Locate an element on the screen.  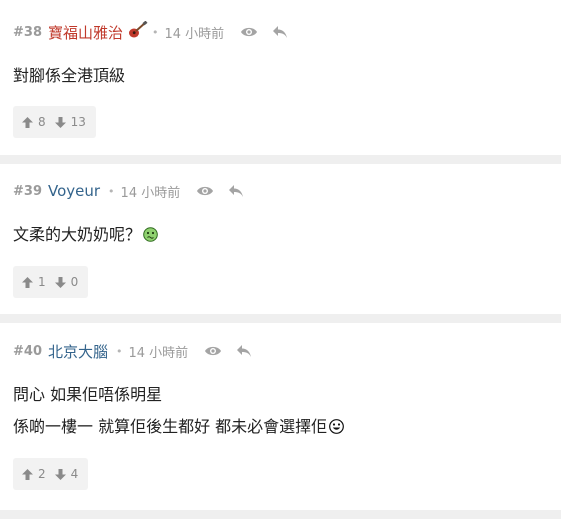
upvote-count: 2 is located at coordinates (42, 474).